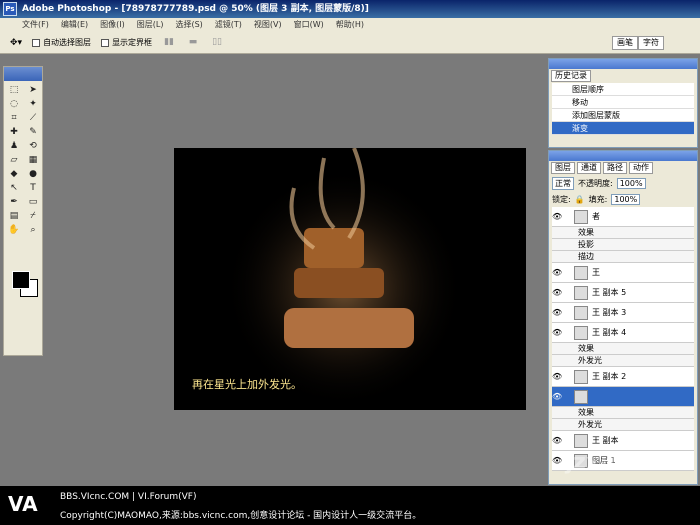 The image size is (700, 525). What do you see at coordinates (14, 188) in the screenshot?
I see `path-select-icon: ↖` at bounding box center [14, 188].